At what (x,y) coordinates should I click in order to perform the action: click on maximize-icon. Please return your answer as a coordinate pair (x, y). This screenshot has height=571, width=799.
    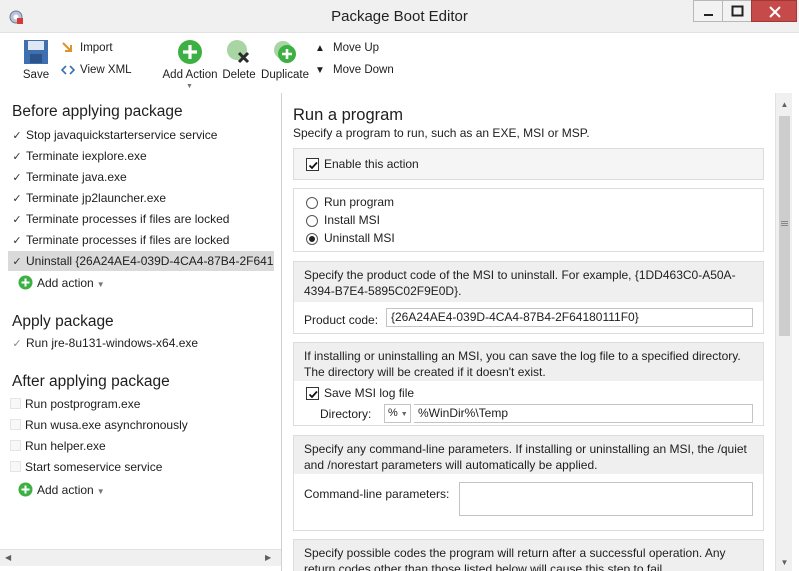
    Looking at the image, I should click on (737, 11).